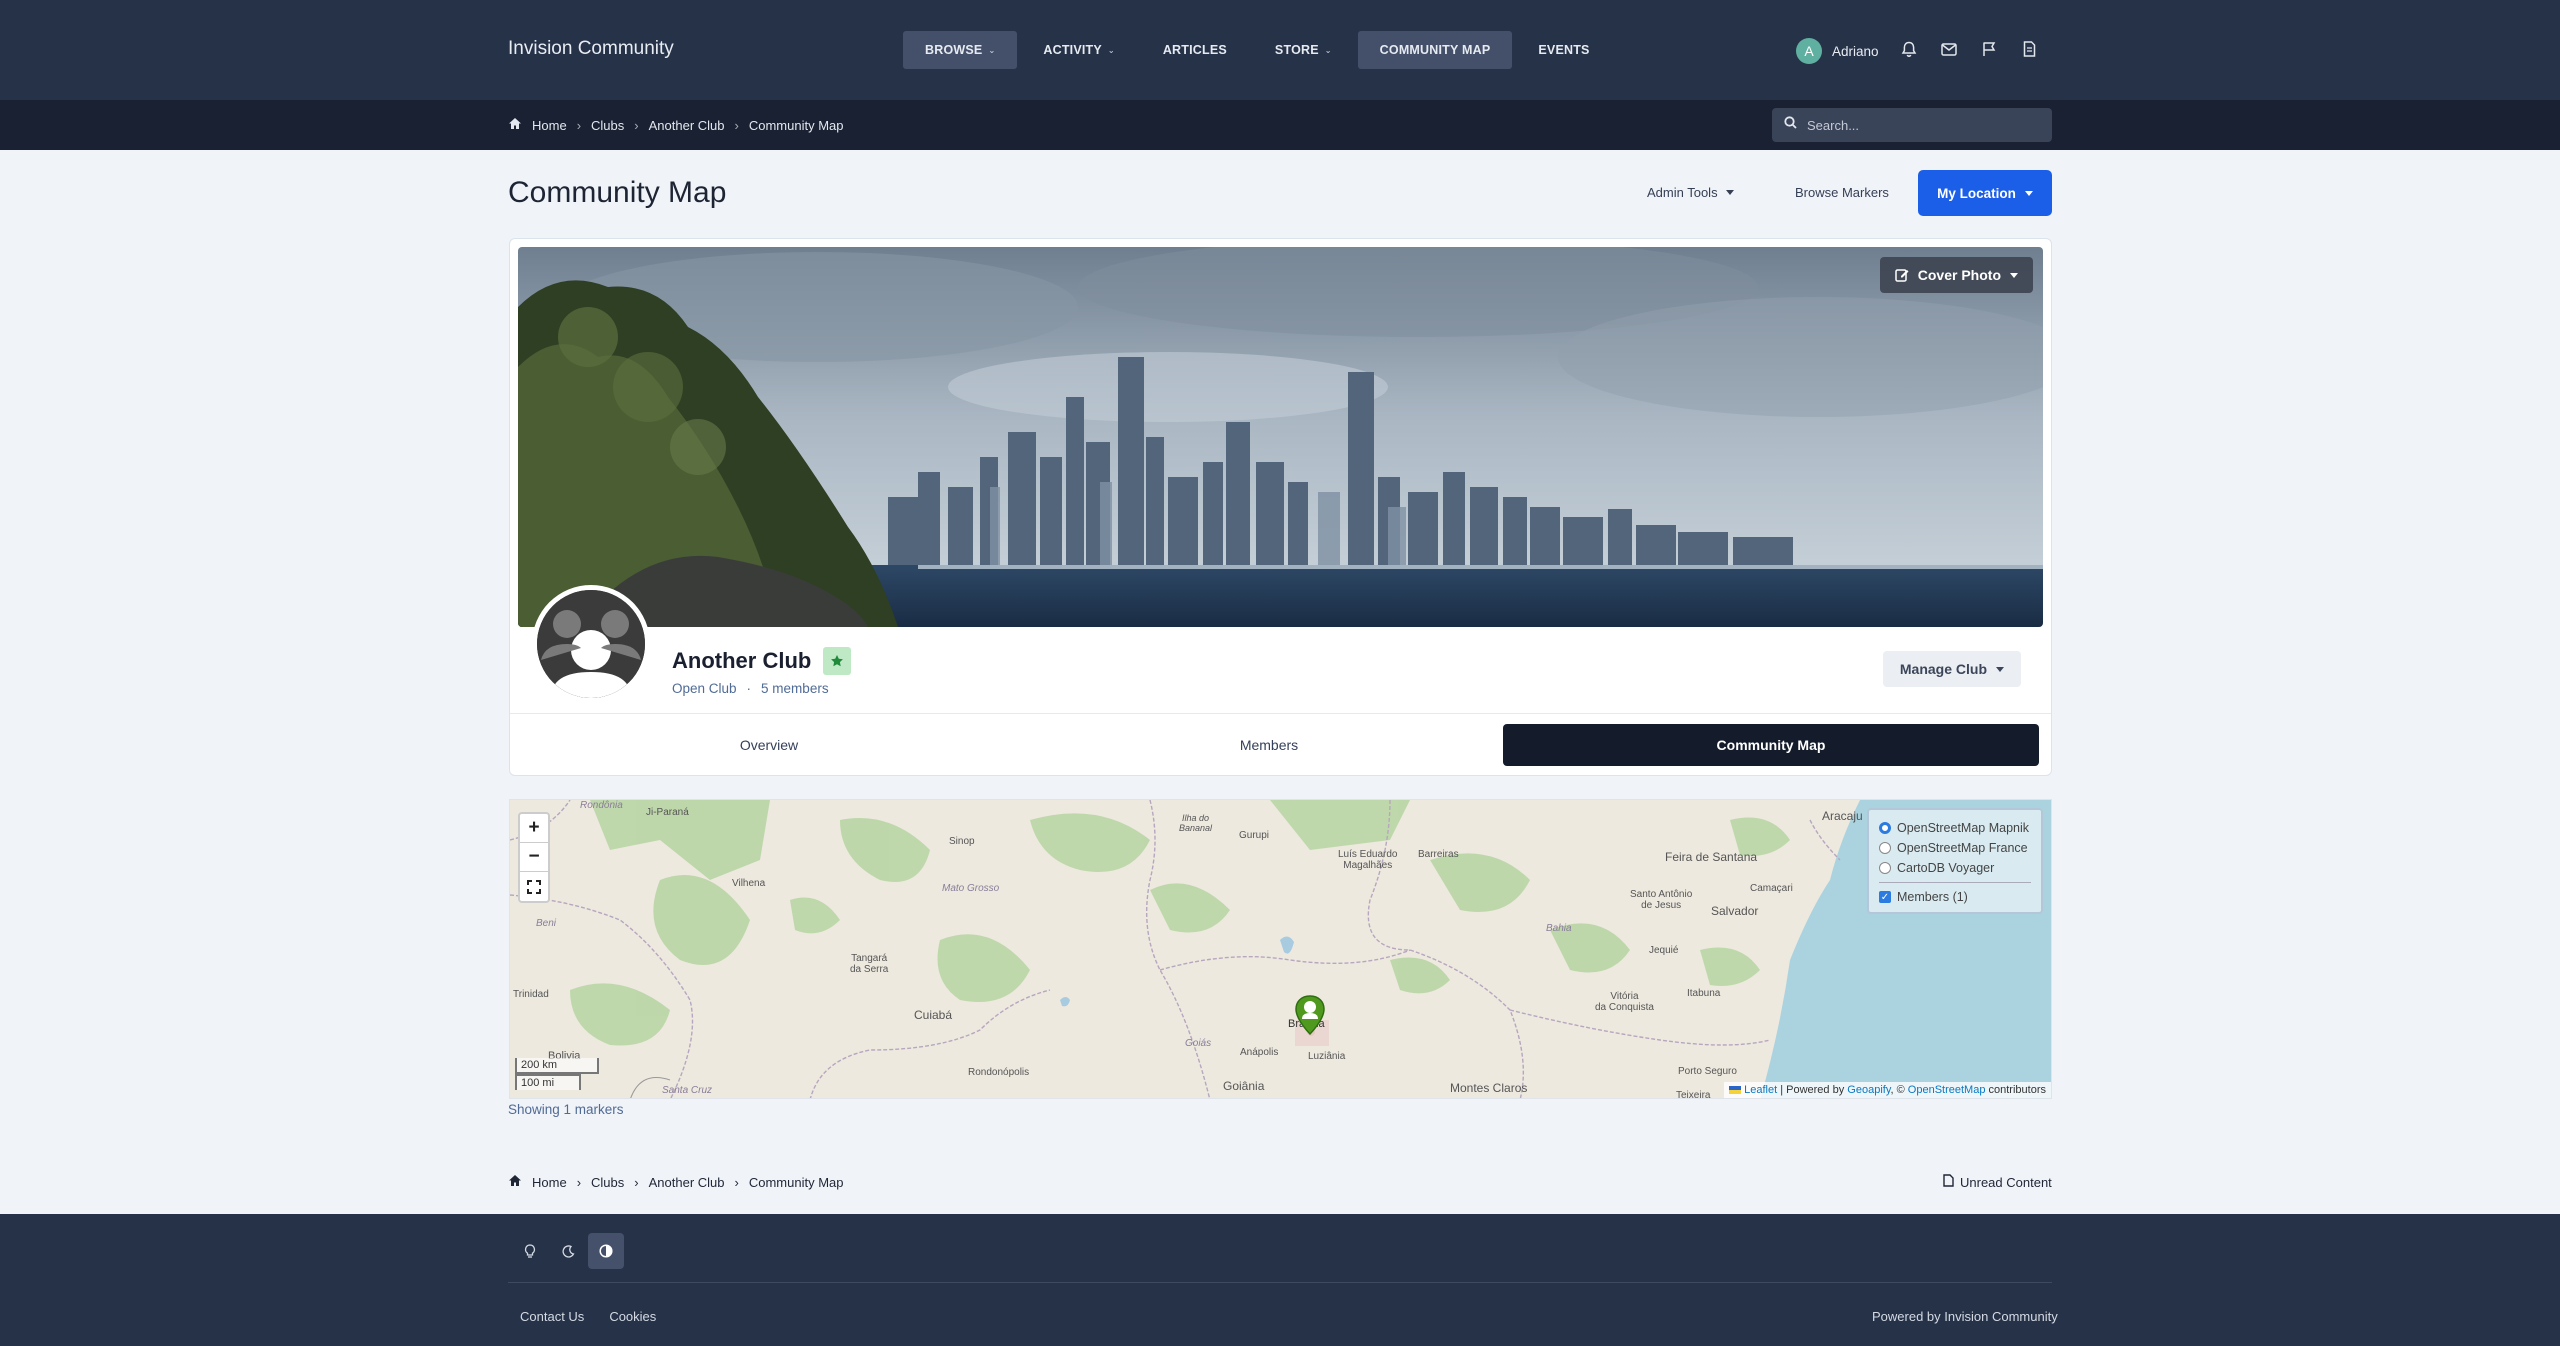 This screenshot has width=2560, height=1346. Describe the element at coordinates (1704, 993) in the screenshot. I see `map-label-itabuna: Itabuna` at that location.